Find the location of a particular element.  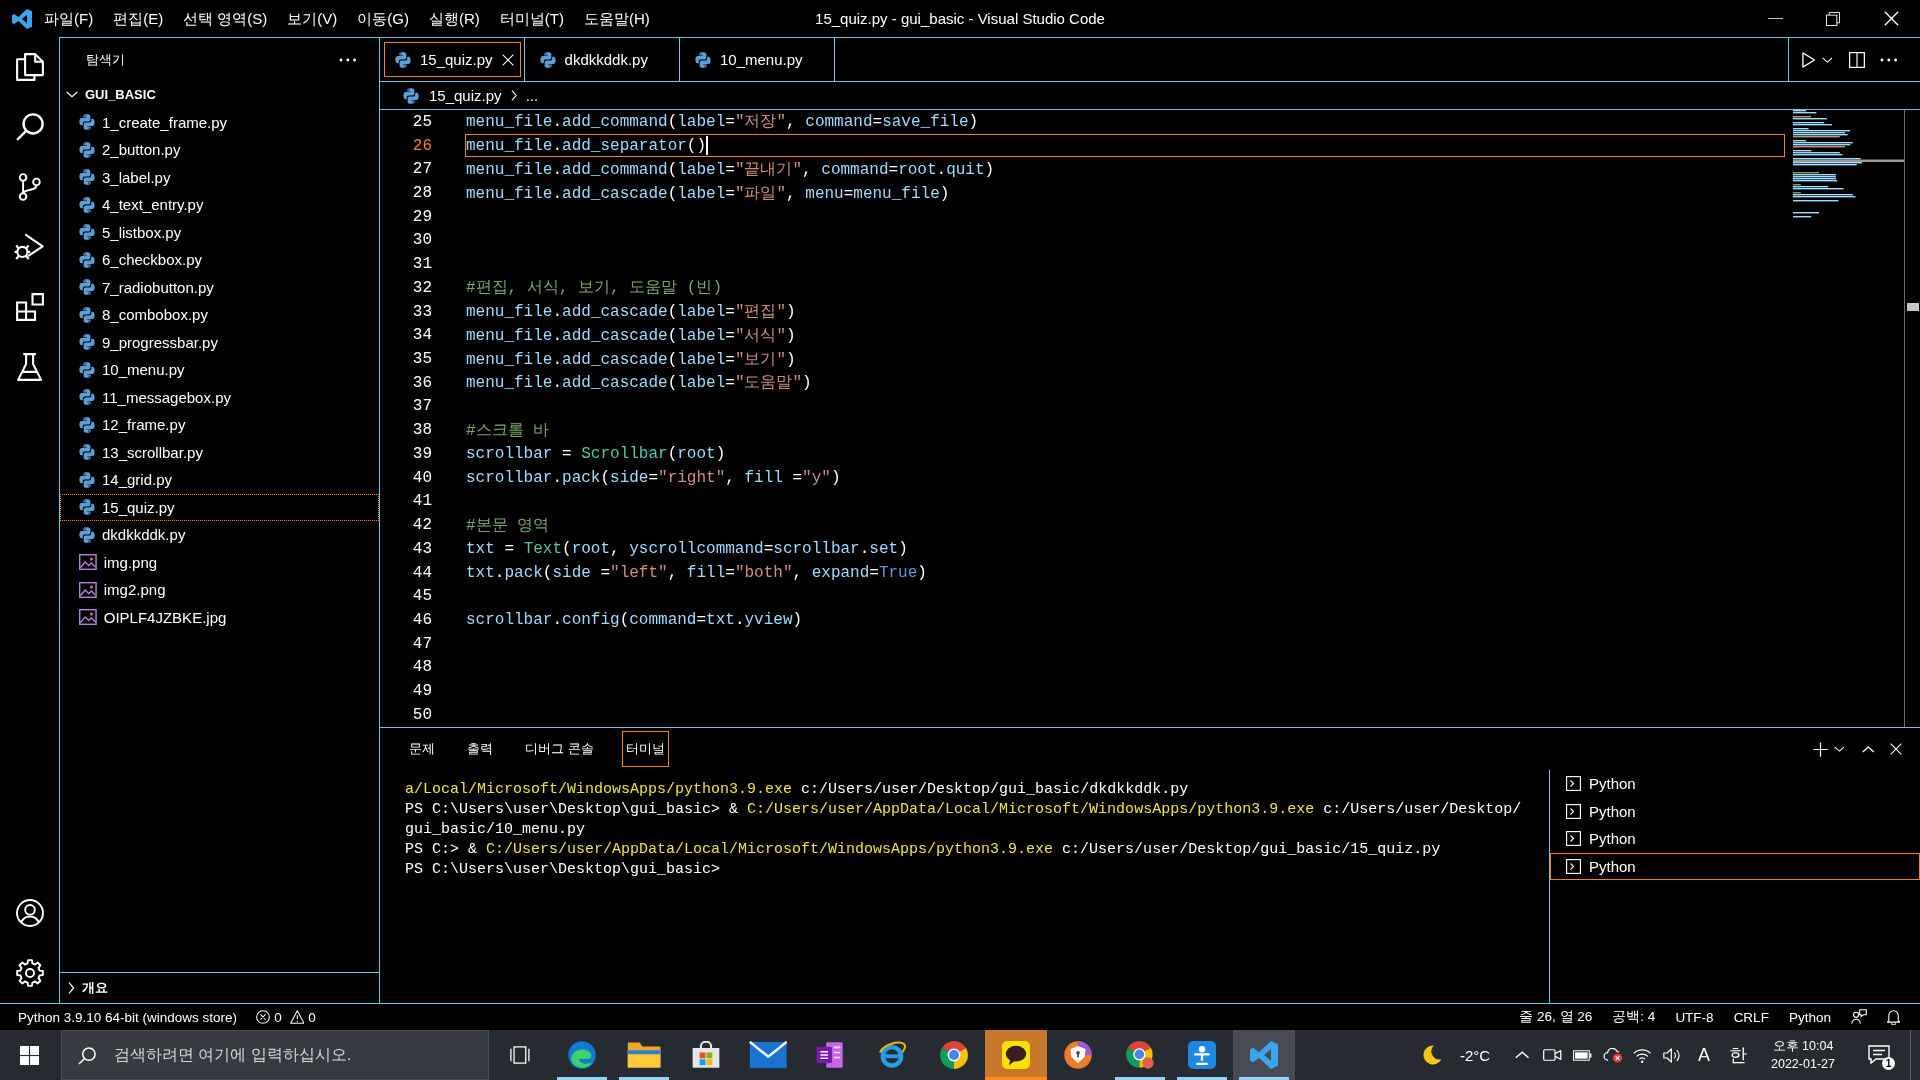

file-item: 4_text_entry.py is located at coordinates (219, 205).